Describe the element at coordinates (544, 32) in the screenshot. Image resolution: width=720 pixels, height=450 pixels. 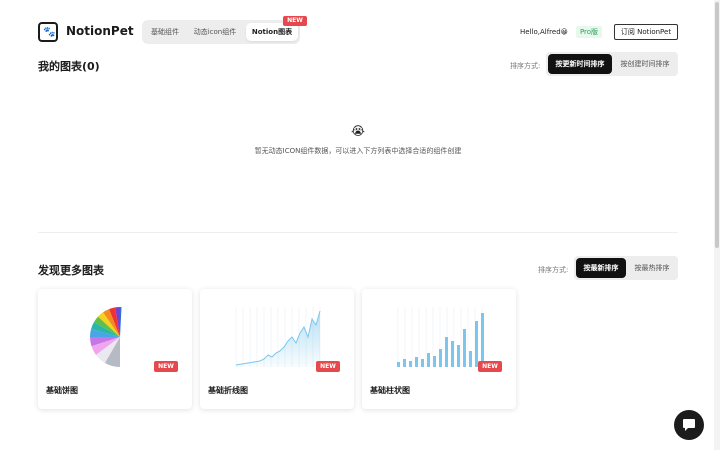
I see `greeting-text: Hello,Alfred😀` at that location.